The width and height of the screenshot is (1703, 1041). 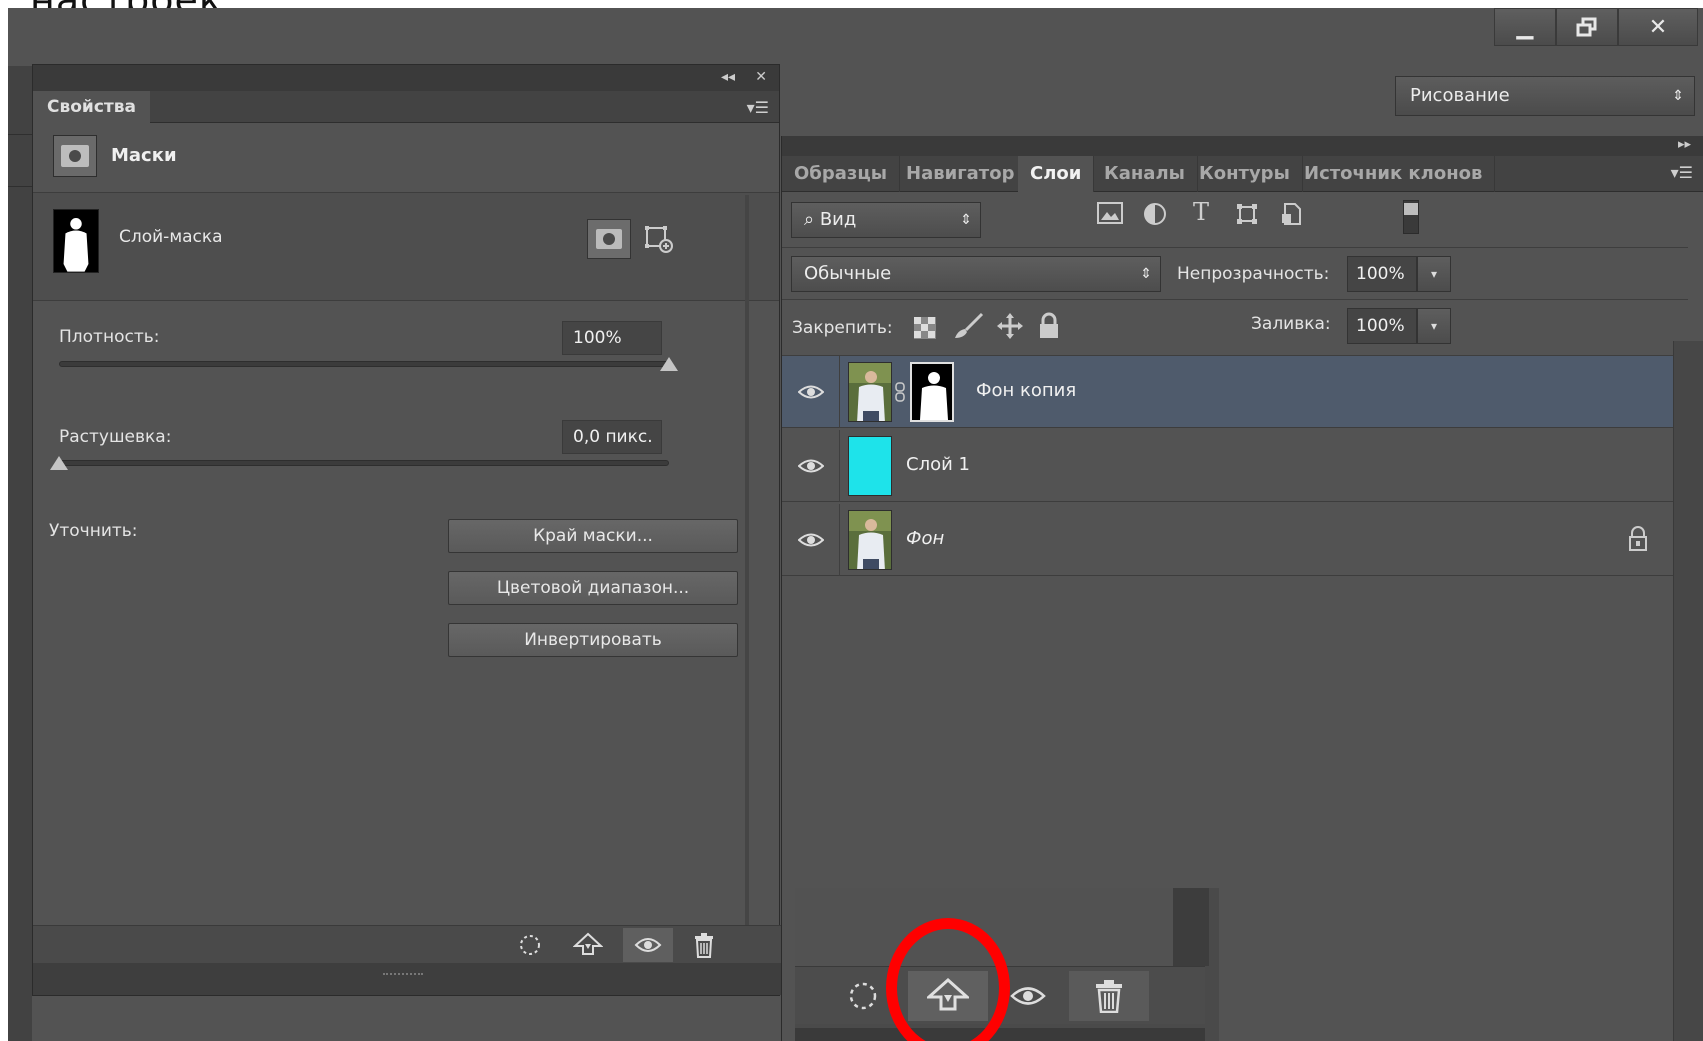 What do you see at coordinates (1235, 392) in the screenshot?
I see `layer-row: Фон копия` at bounding box center [1235, 392].